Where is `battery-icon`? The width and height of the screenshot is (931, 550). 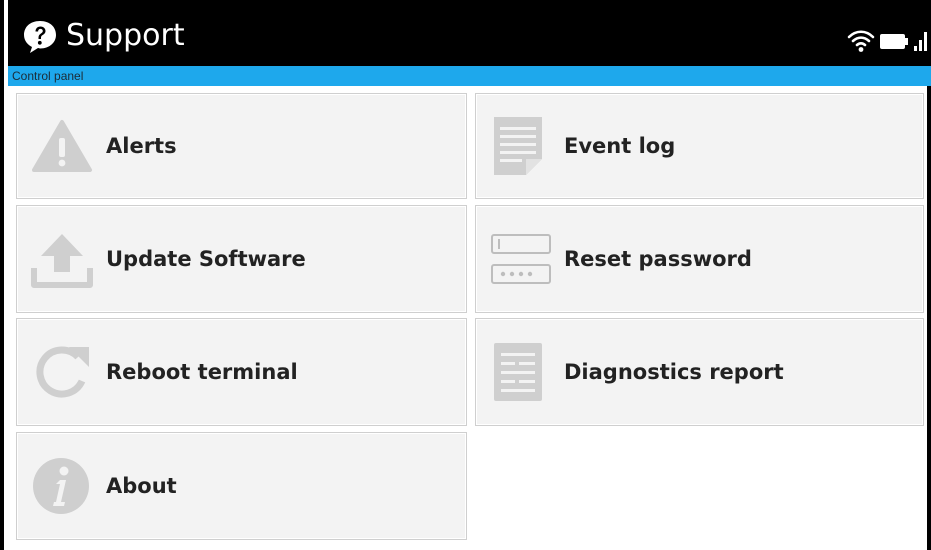 battery-icon is located at coordinates (894, 41).